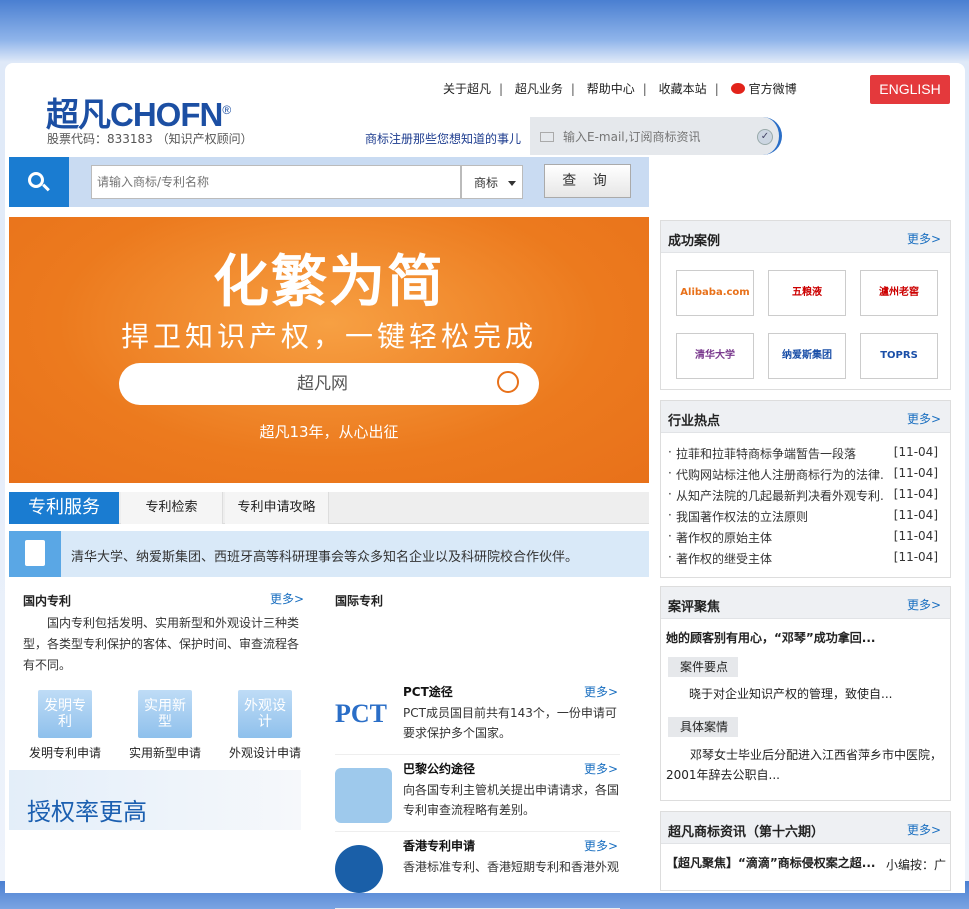 This screenshot has height=909, width=969. I want to click on nice-logo: 纳爱斯集团, so click(807, 356).